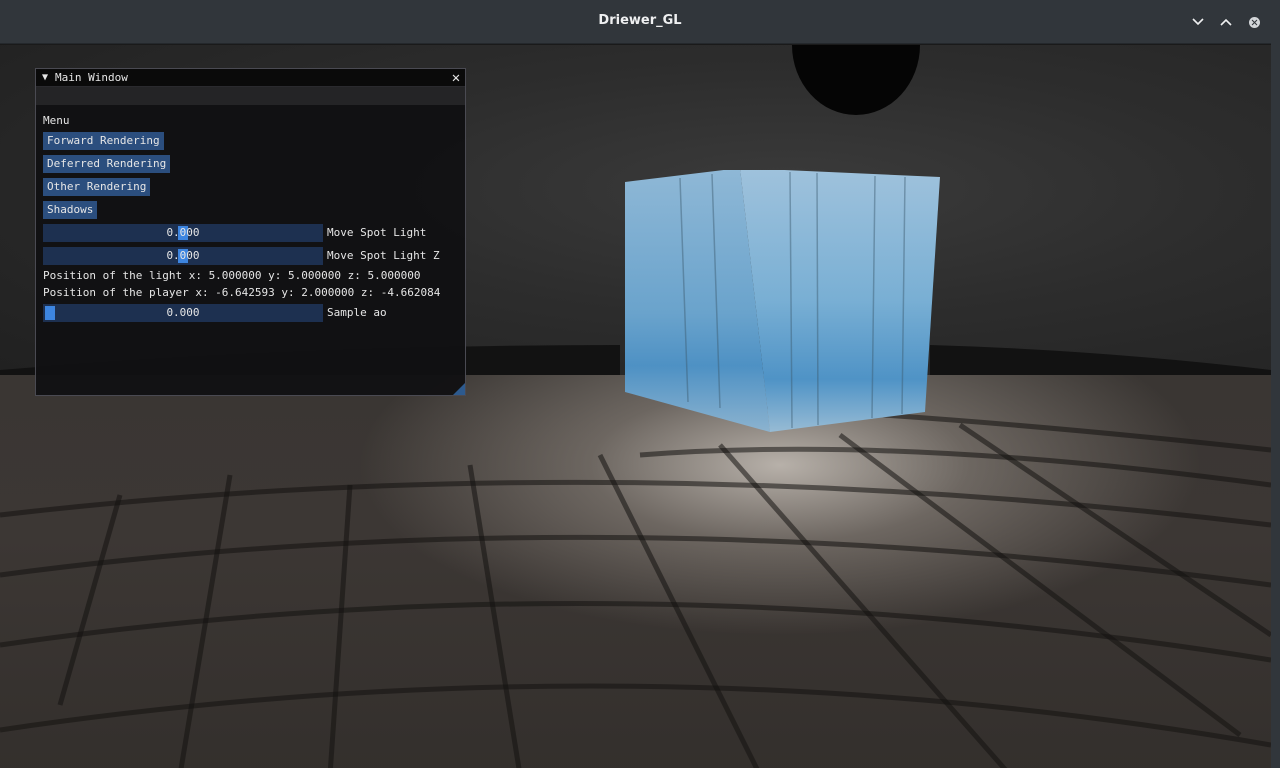  I want to click on window-titlebar: Driewer_GL, so click(640, 22).